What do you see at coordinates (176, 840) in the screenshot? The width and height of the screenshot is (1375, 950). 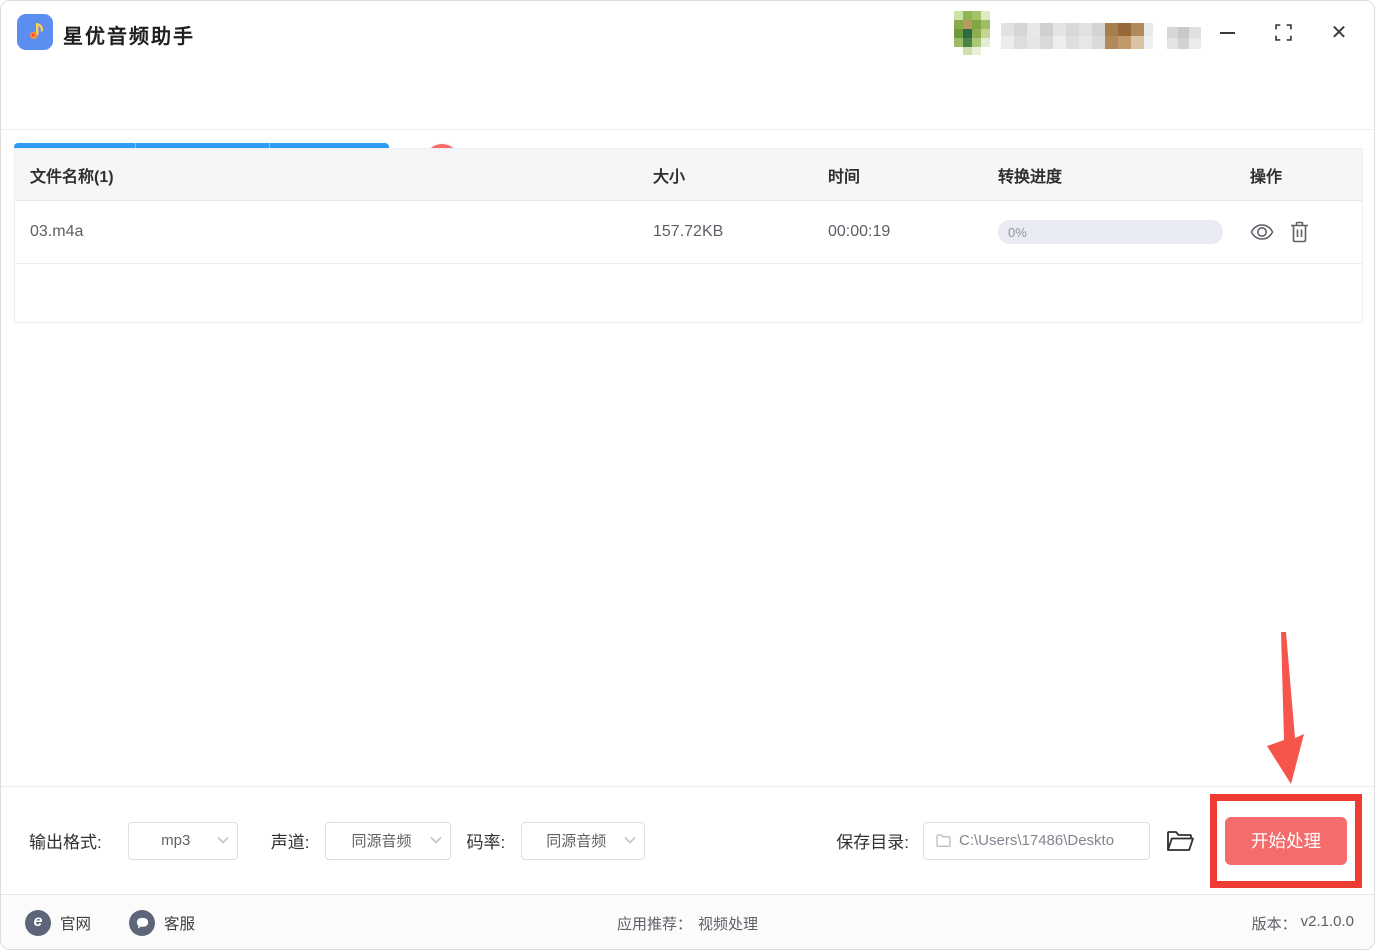 I see `output-format-value: mp3` at bounding box center [176, 840].